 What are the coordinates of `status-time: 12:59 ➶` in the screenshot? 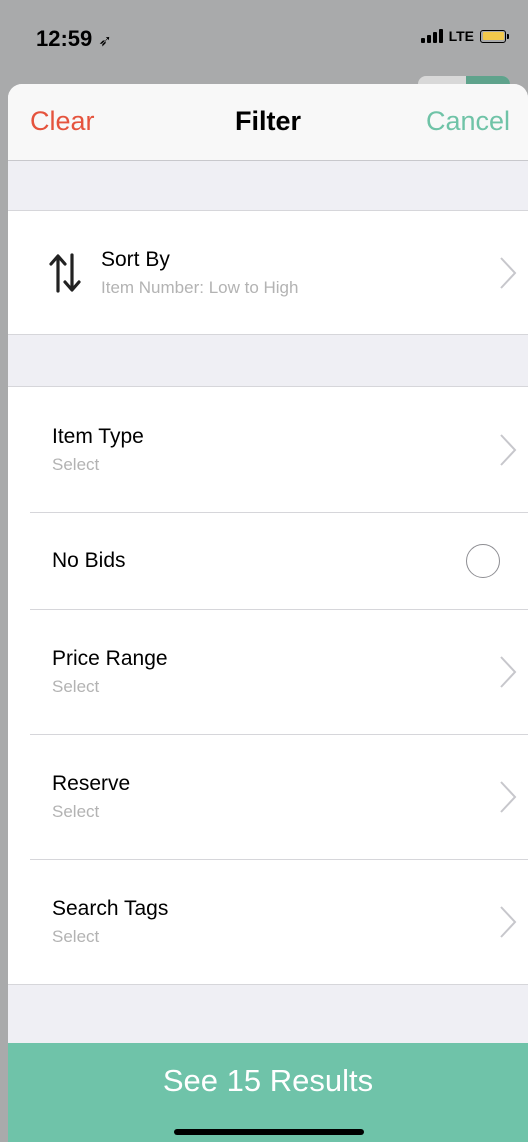 It's located at (74, 39).